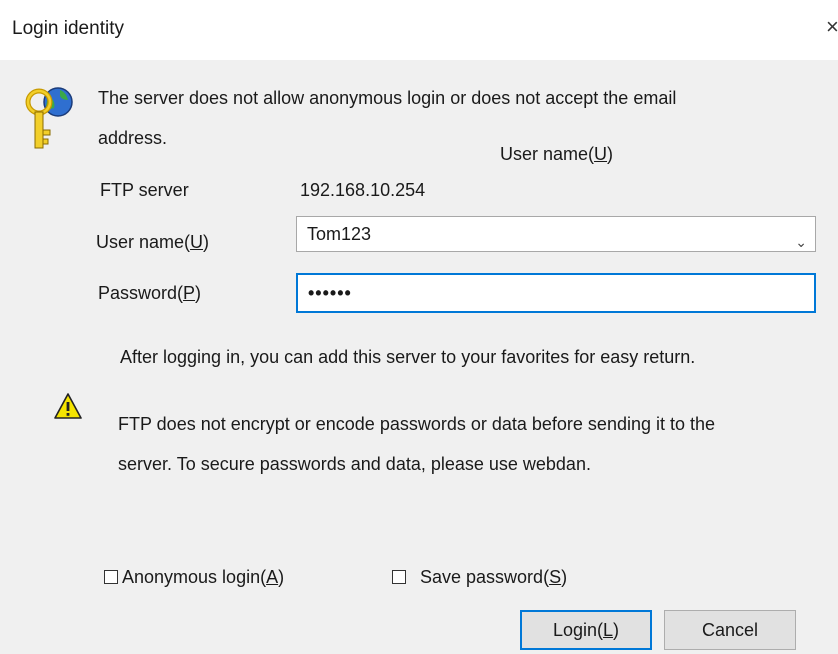  Describe the element at coordinates (272, 577) in the screenshot. I see `anonymous-login-label-key: A` at that location.